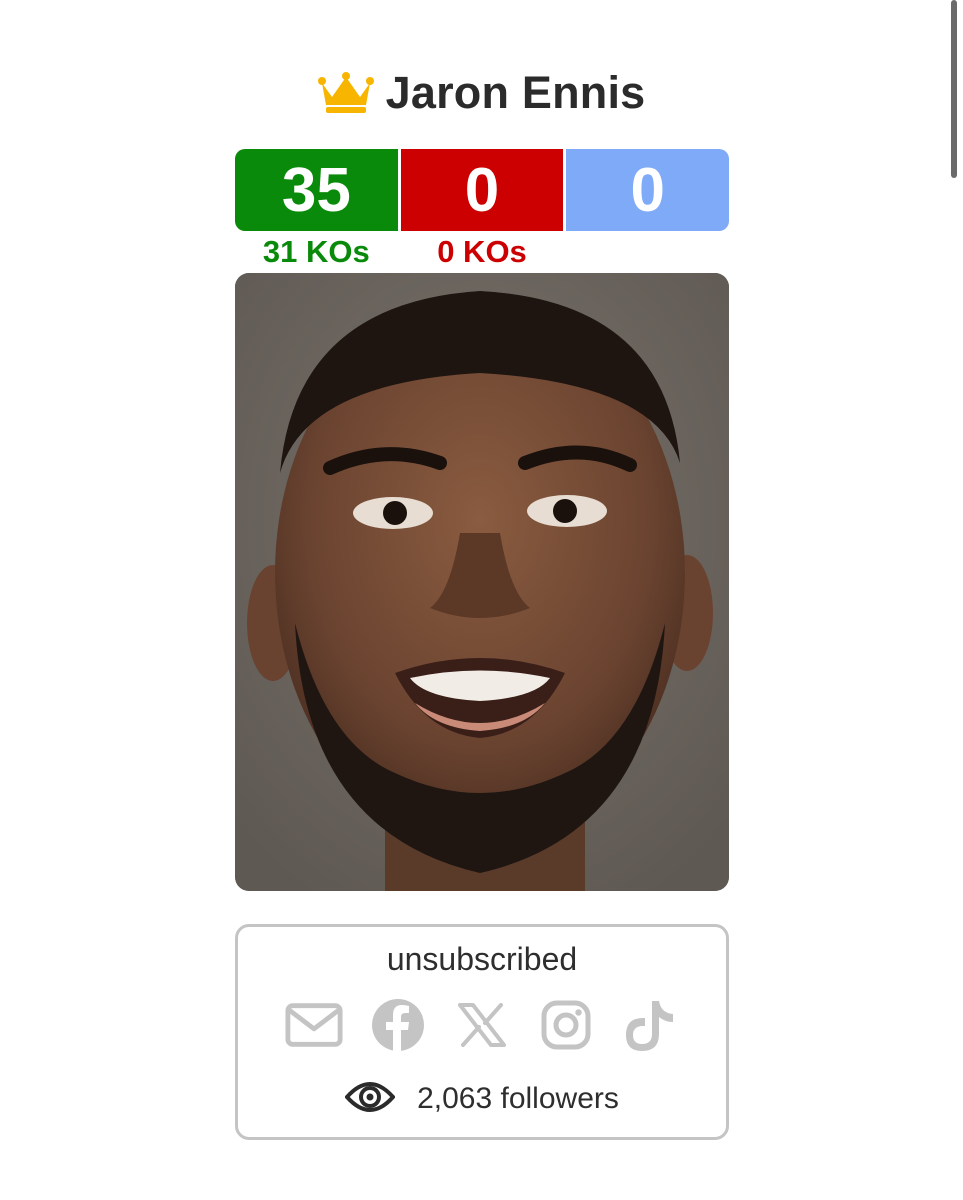 Image resolution: width=963 pixels, height=1200 pixels. I want to click on subscription-status: unsubscribed, so click(482, 959).